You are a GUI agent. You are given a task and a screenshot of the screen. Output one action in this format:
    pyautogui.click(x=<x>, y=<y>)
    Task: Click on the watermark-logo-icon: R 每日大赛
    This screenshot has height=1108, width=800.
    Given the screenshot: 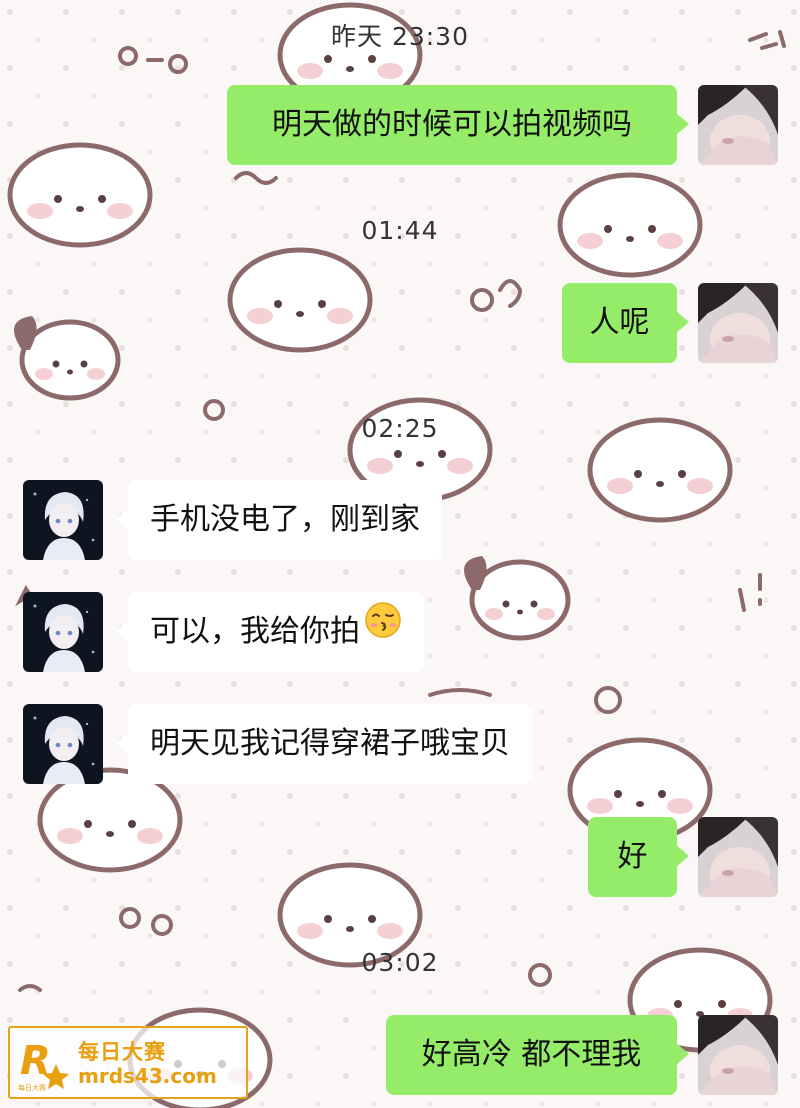 What is the action you would take?
    pyautogui.click(x=43, y=1065)
    